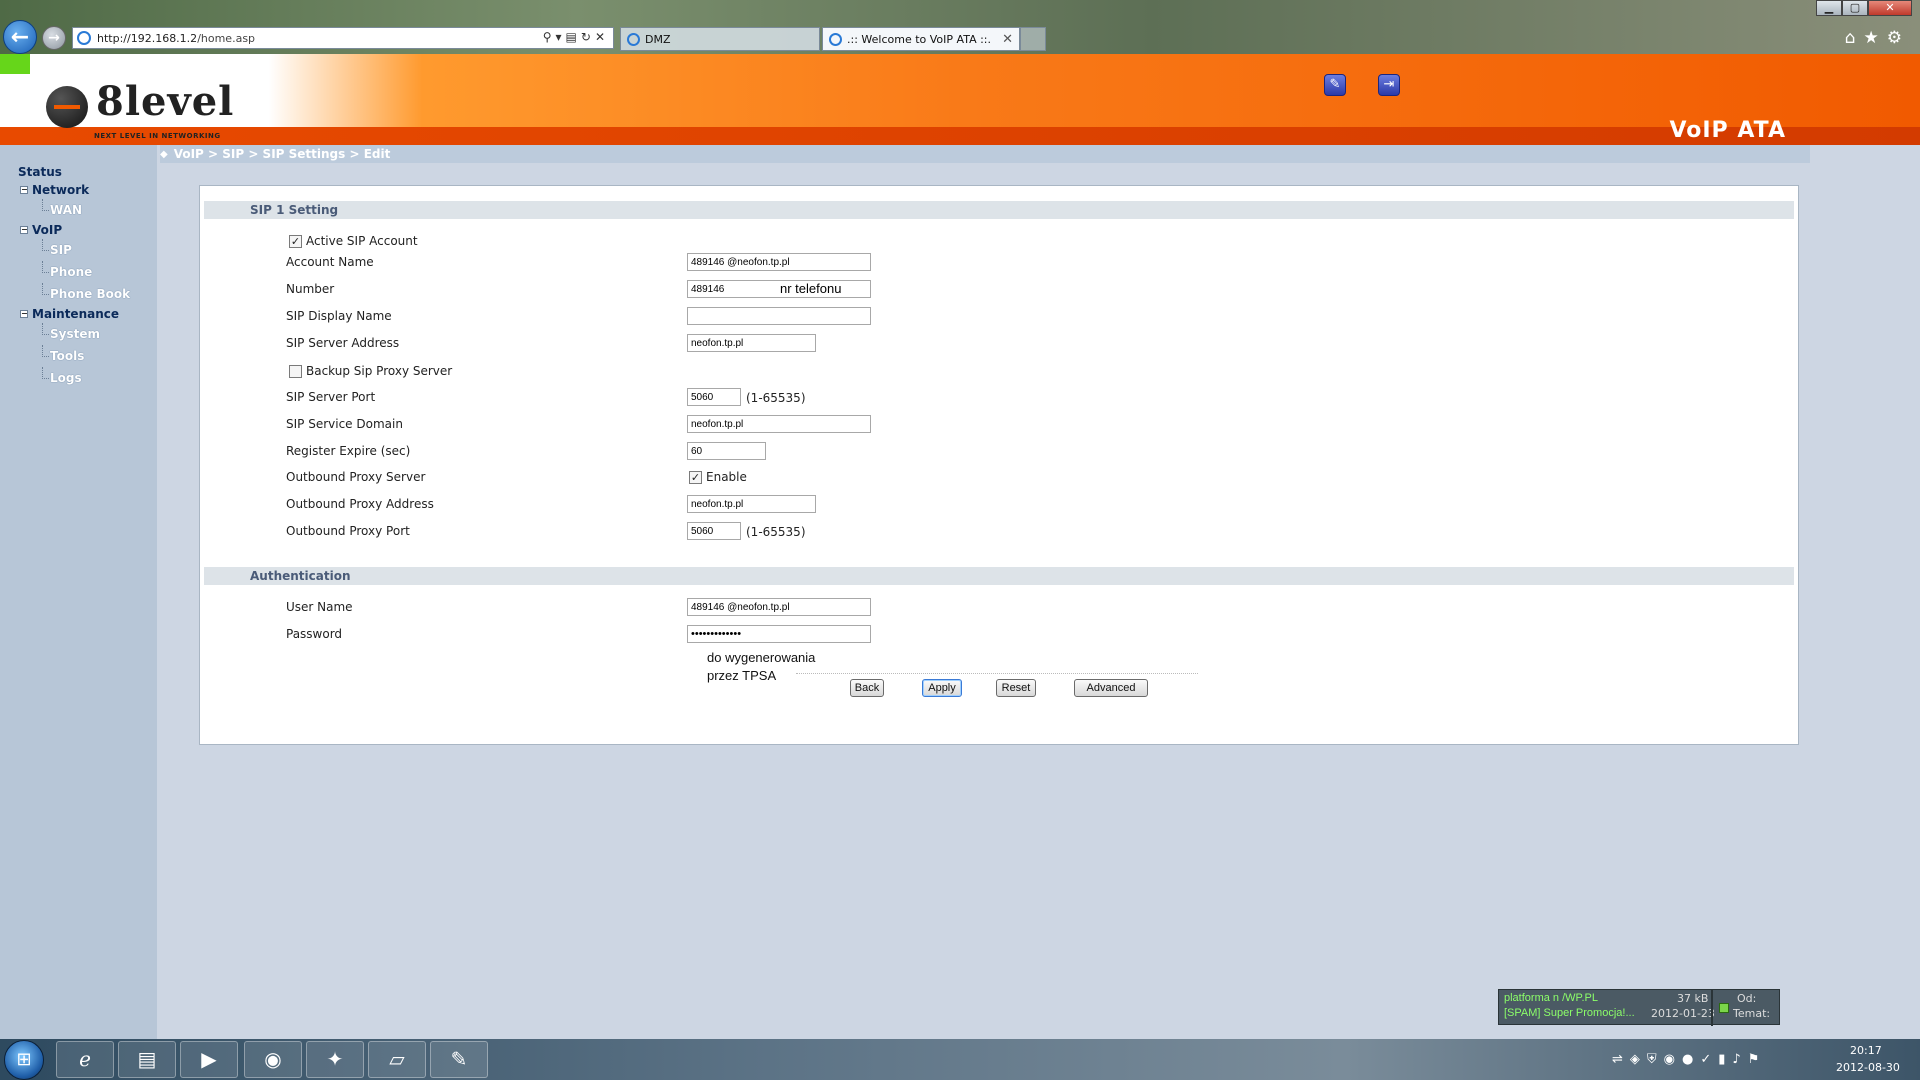 The image size is (1920, 1080). Describe the element at coordinates (576, 37) in the screenshot. I see `address-tools-icons: ⚲▾▤↻✕` at that location.